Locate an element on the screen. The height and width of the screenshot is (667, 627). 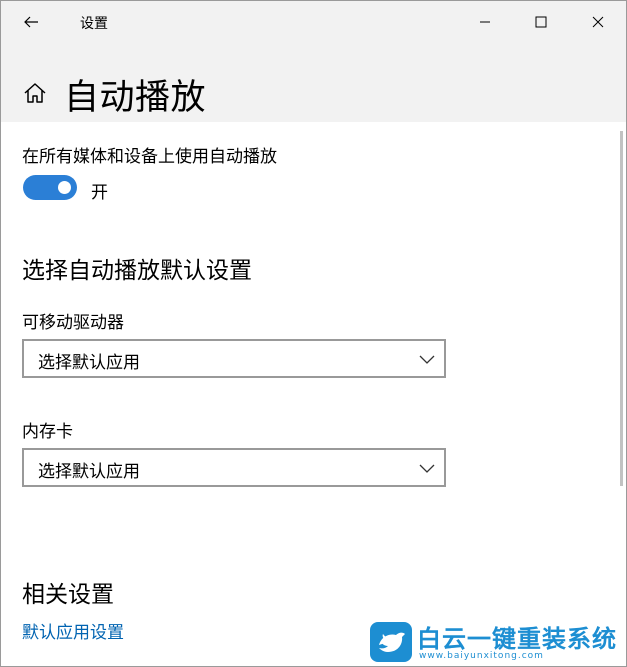
app-title: 设置 is located at coordinates (94, 24).